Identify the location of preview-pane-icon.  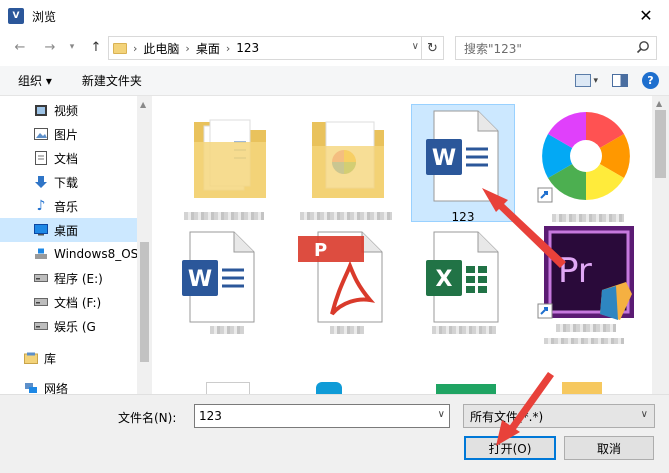
(620, 80).